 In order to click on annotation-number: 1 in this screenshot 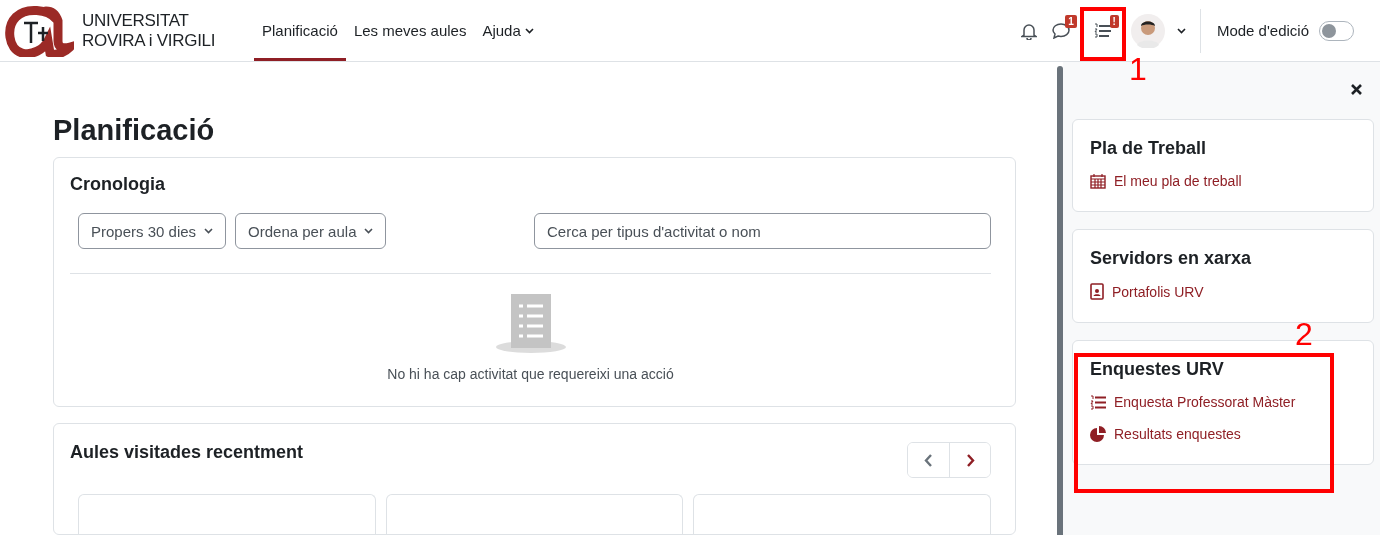, I will do `click(1137, 68)`.